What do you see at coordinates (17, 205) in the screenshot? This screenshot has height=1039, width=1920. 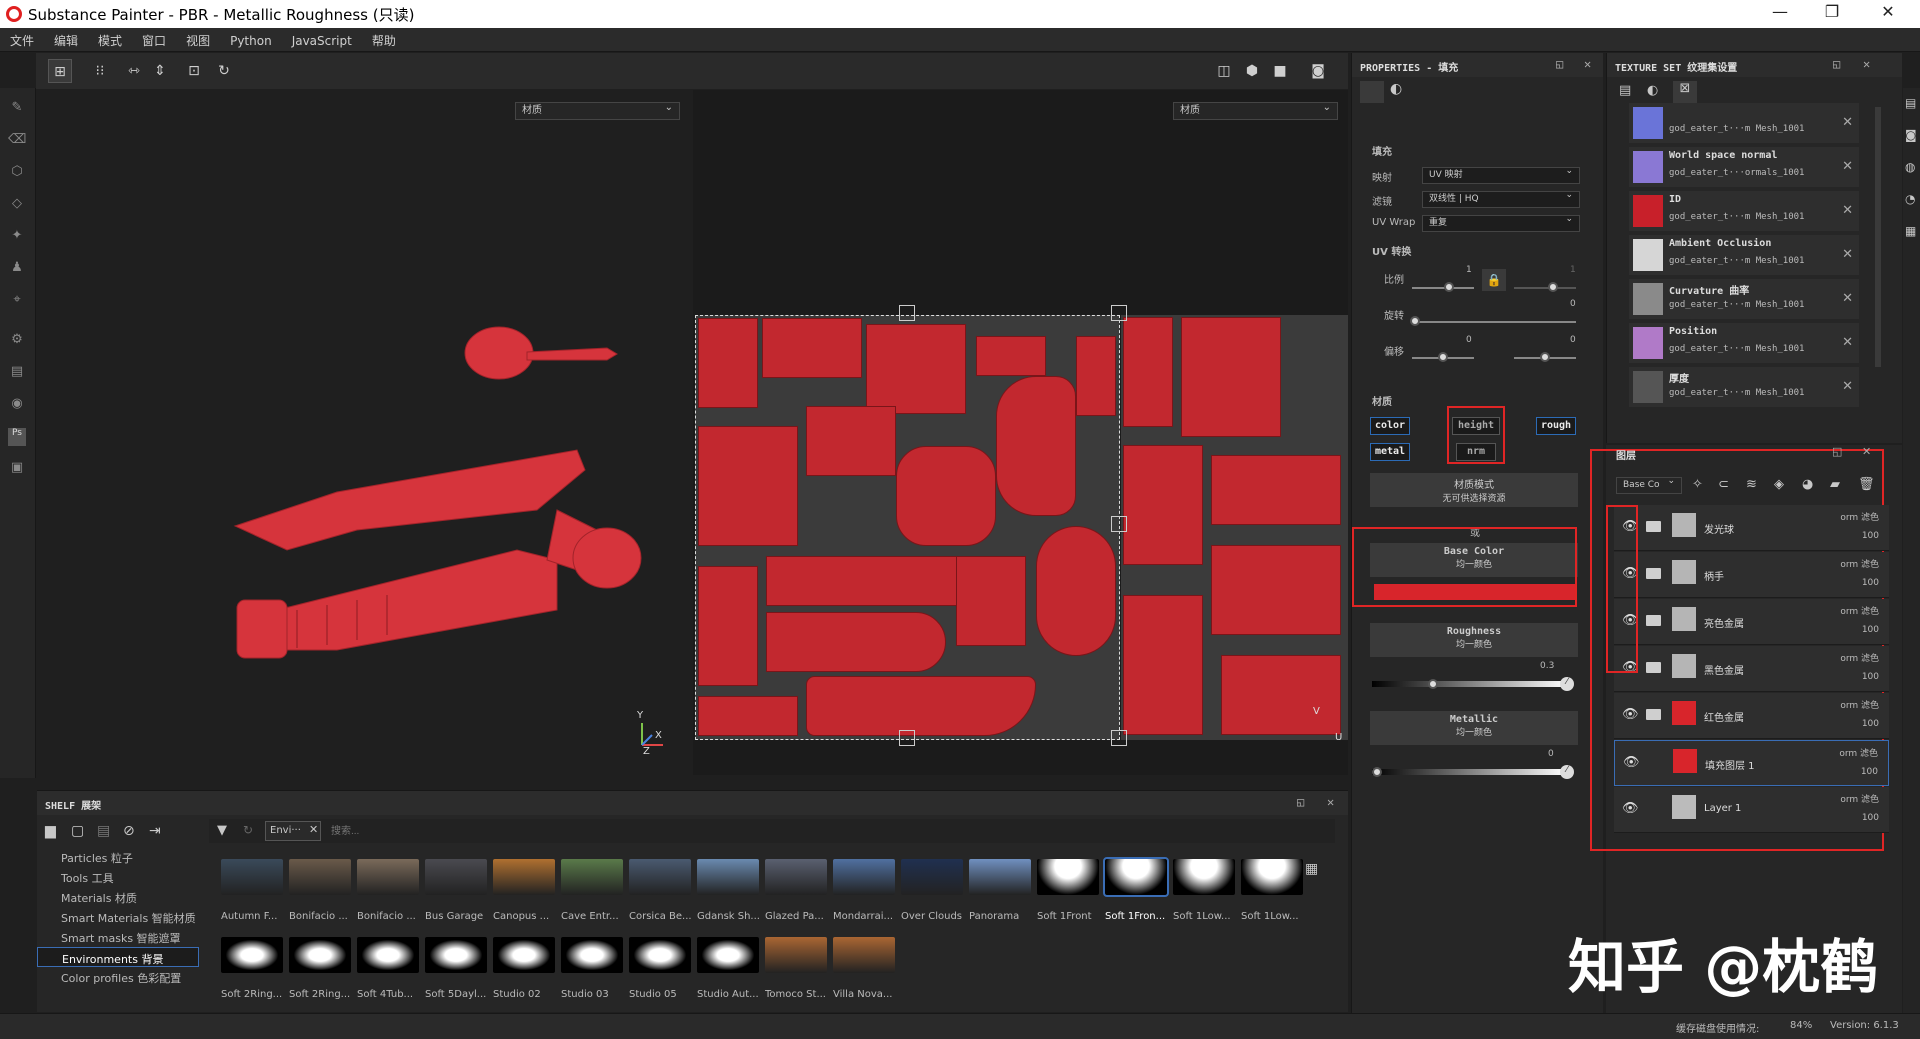 I see `polygon-fill-icon: ◇` at bounding box center [17, 205].